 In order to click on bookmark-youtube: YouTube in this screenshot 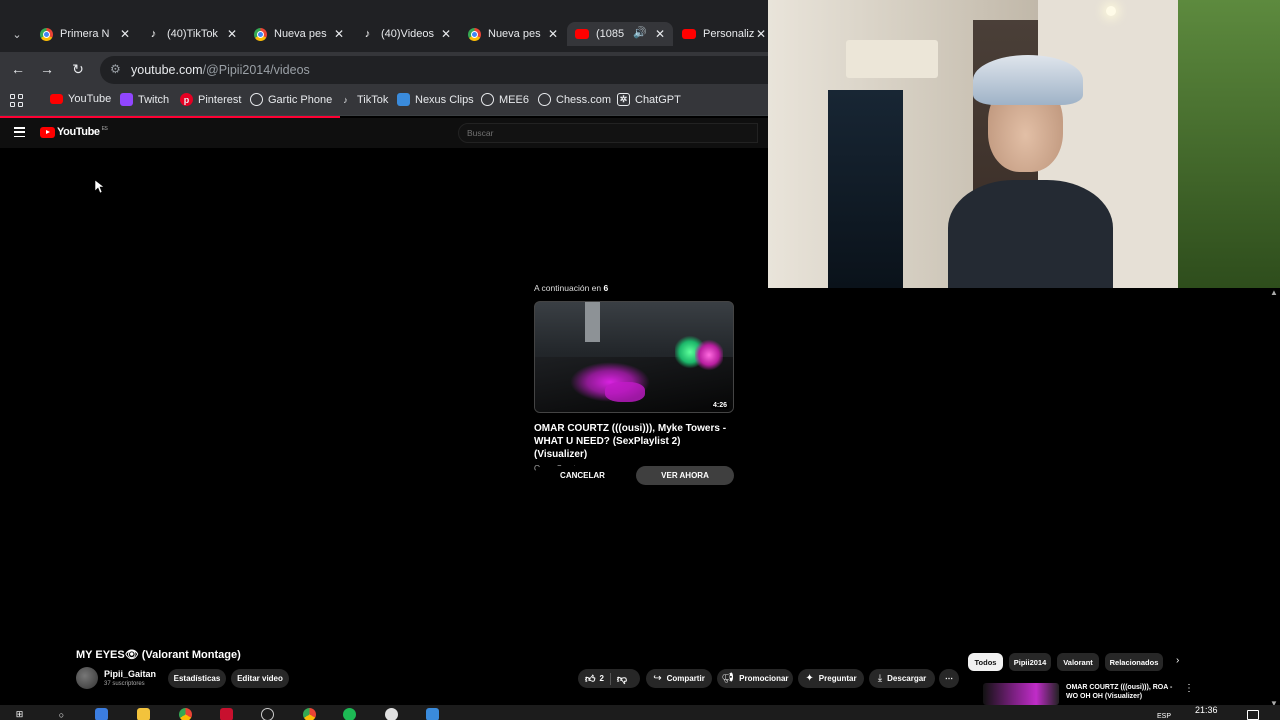, I will do `click(80, 99)`.